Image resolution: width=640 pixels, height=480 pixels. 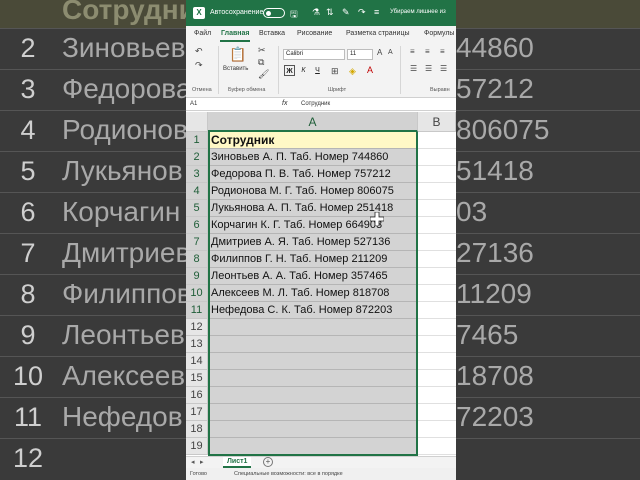 I want to click on row-header: 9, so click(x=197, y=276).